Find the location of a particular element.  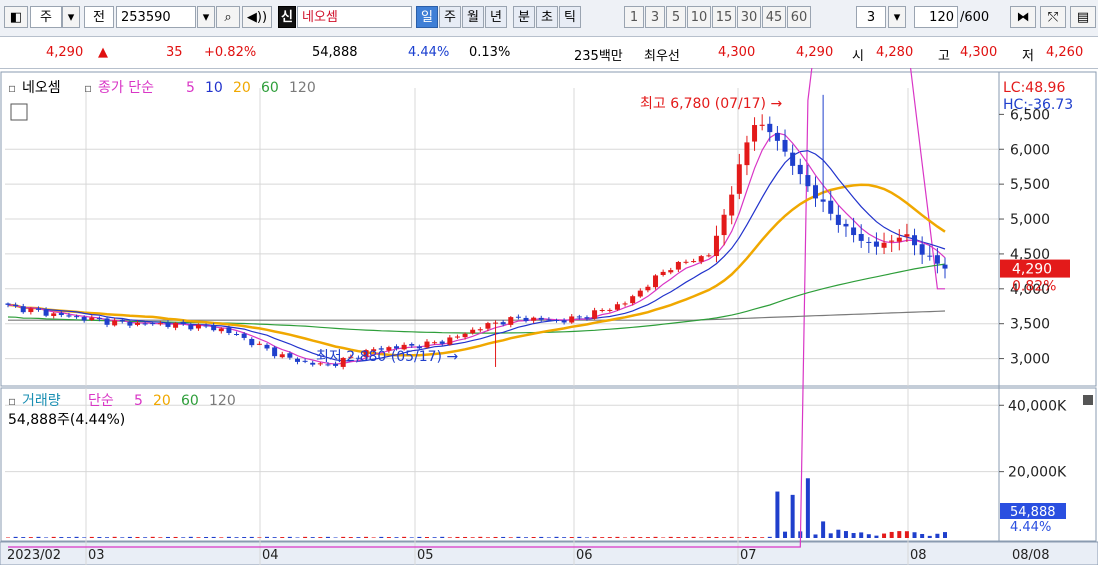

period-tab-5: 초 is located at coordinates (547, 17).